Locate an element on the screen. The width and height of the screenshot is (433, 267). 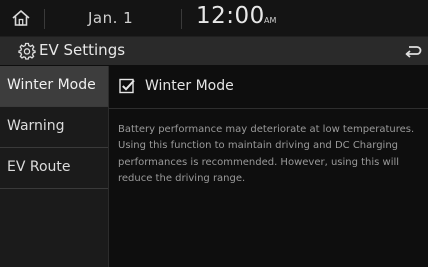
status-bar: Jan. 1 12:00 AM is located at coordinates (214, 18).